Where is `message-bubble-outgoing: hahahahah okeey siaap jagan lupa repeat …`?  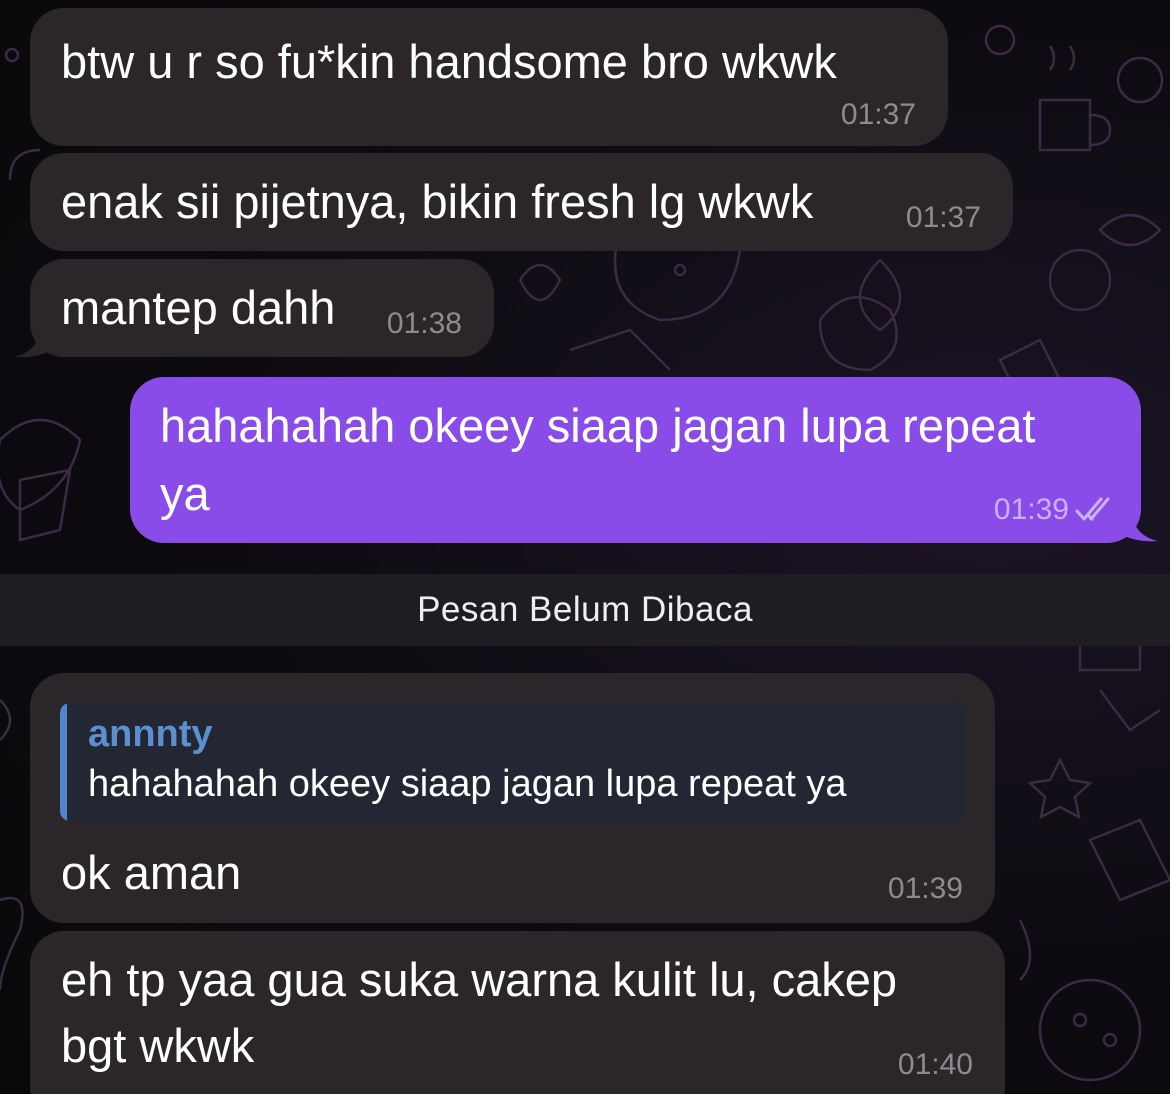
message-bubble-outgoing: hahahahah okeey siaap jagan lupa repeat … is located at coordinates (635, 460).